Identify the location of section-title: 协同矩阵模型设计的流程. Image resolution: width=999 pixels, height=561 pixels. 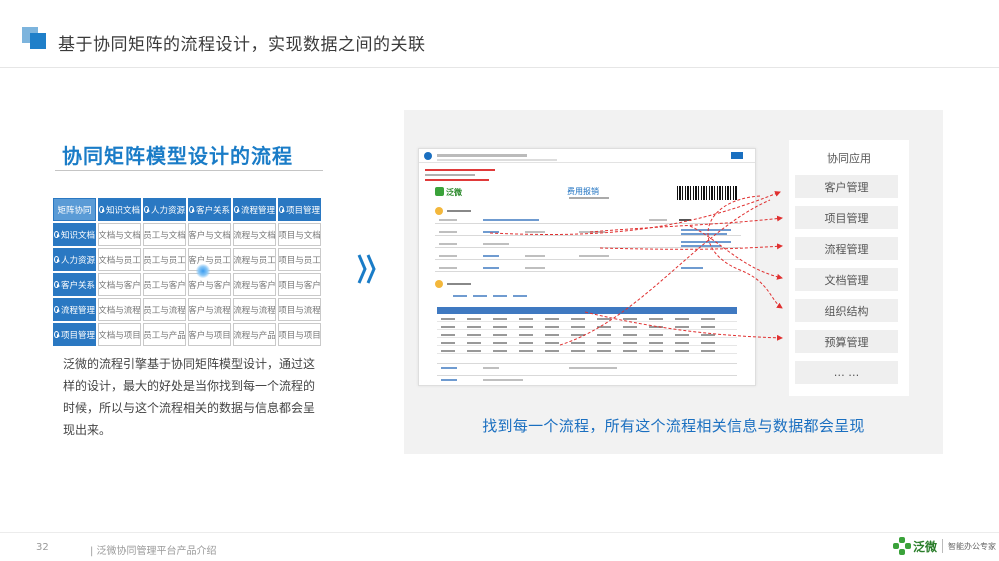
(177, 156).